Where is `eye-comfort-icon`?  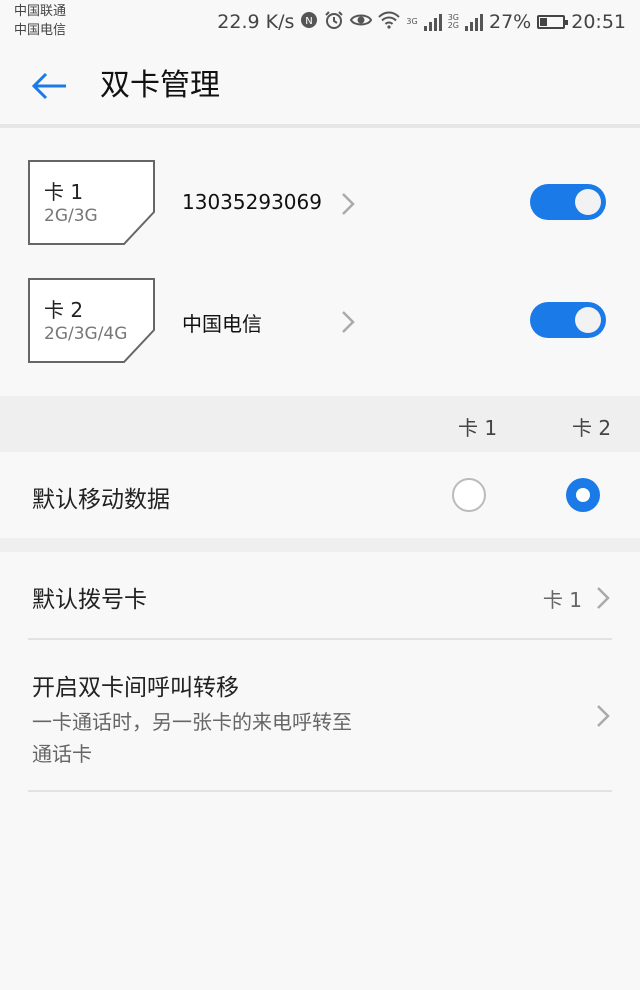 eye-comfort-icon is located at coordinates (361, 22).